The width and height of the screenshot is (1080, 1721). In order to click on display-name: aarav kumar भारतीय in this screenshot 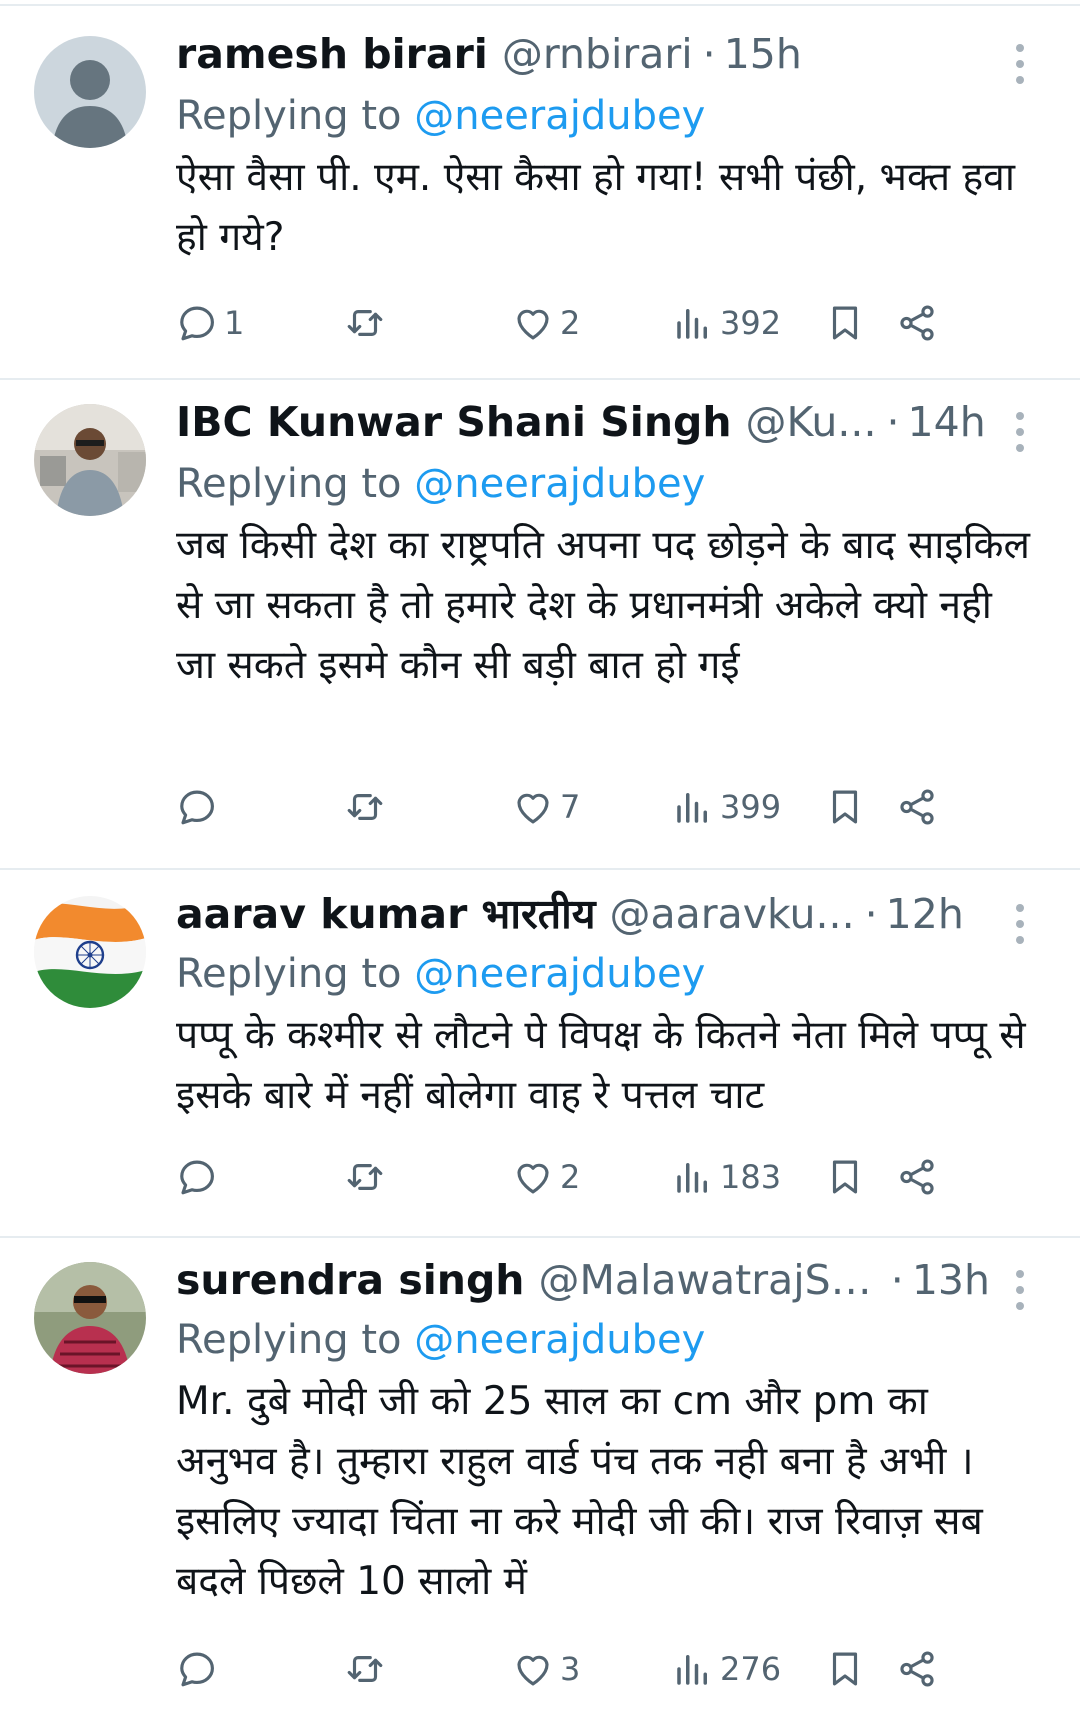, I will do `click(386, 914)`.